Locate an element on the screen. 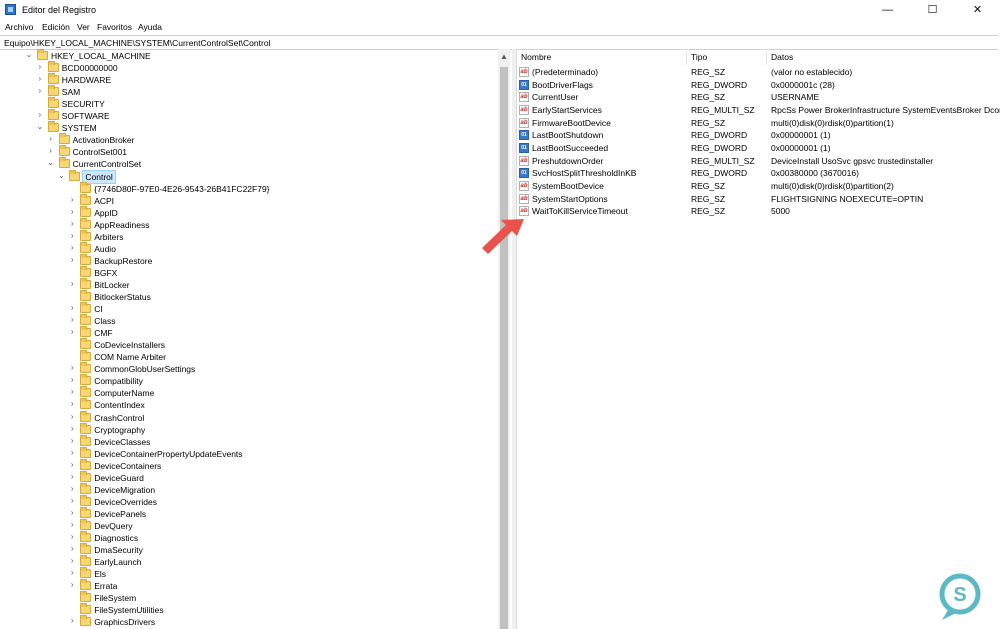 The image size is (1000, 629). tree-item: BitlockerStatus is located at coordinates (249, 296).